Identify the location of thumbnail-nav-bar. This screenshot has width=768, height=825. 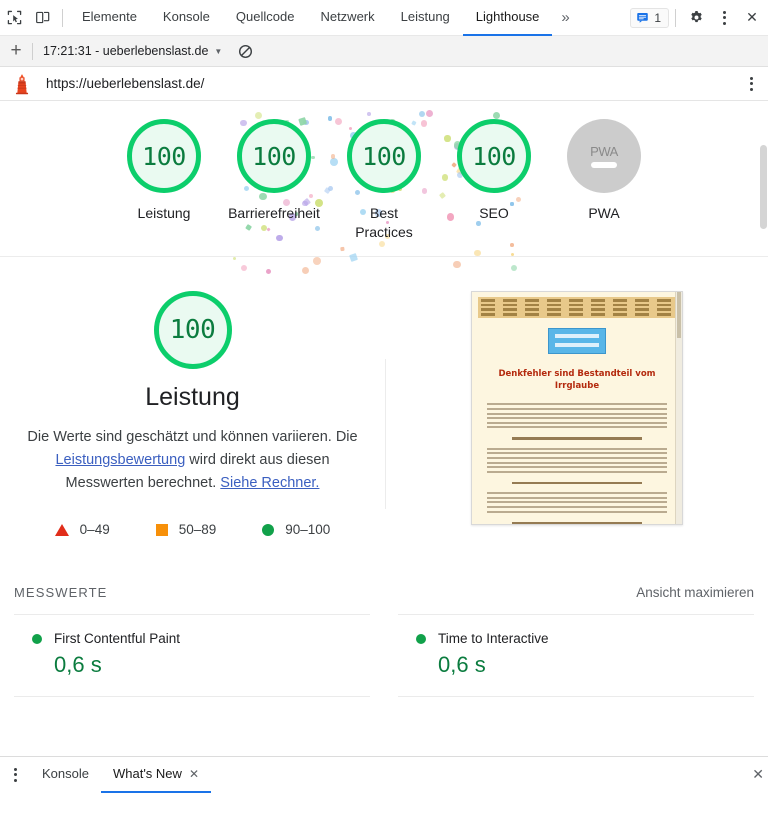
(577, 307).